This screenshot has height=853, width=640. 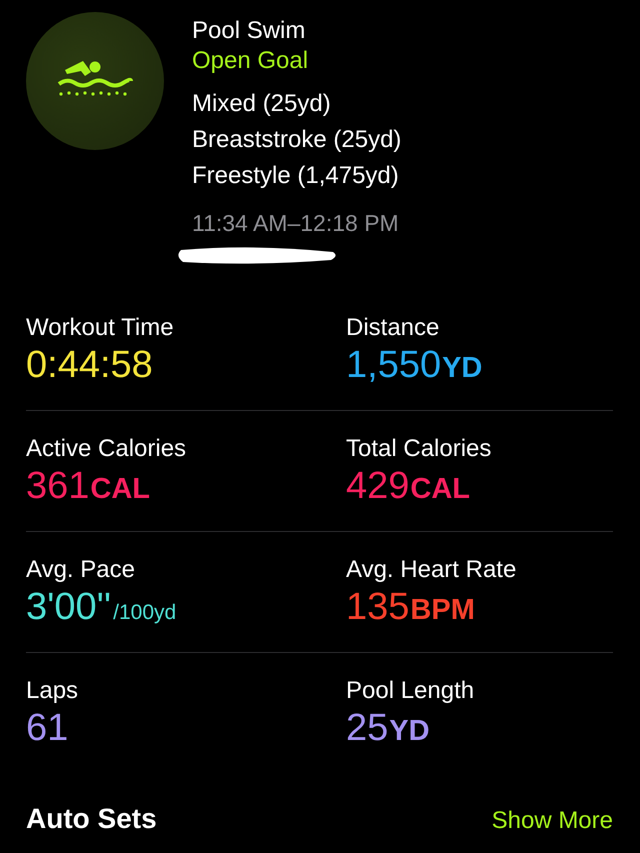 I want to click on swimmer-icon, so click(x=95, y=78).